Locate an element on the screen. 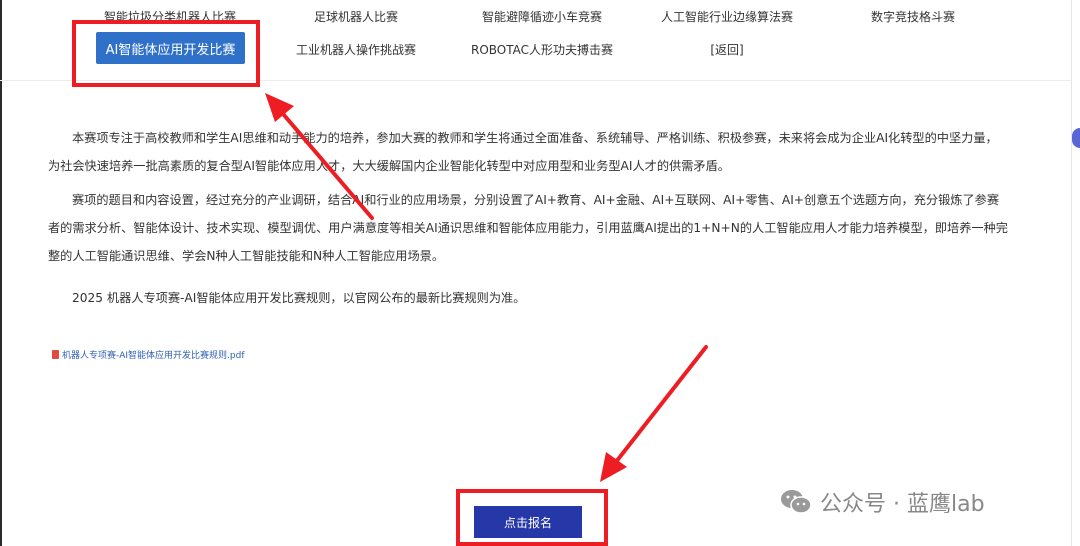 The width and height of the screenshot is (1080, 546). wechat-icon is located at coordinates (796, 502).